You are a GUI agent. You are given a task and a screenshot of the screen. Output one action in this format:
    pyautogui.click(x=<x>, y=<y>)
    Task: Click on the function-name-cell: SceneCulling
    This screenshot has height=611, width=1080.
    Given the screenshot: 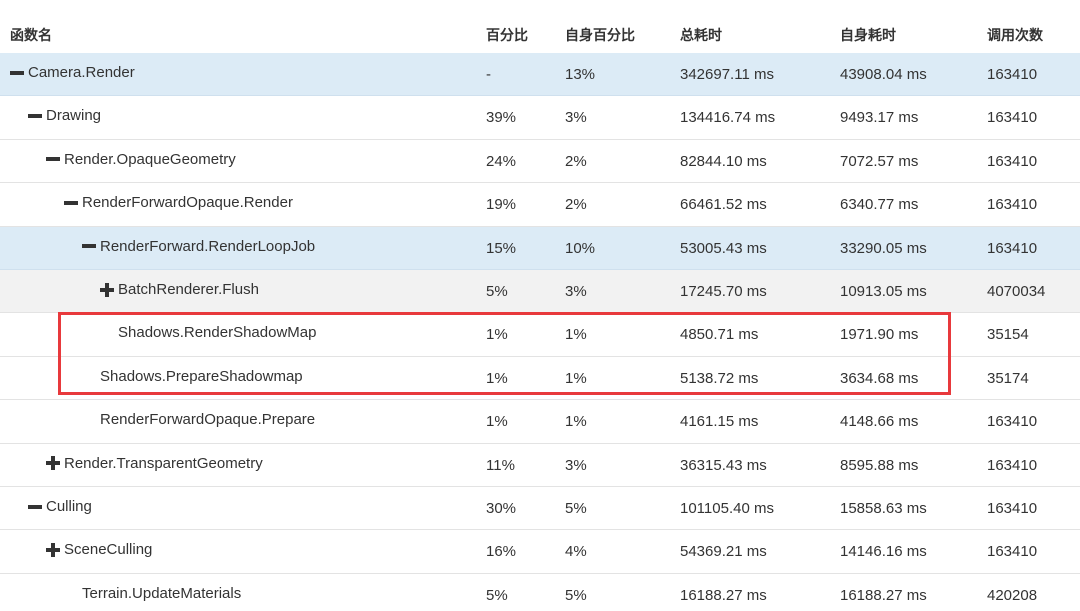 What is the action you would take?
    pyautogui.click(x=99, y=549)
    